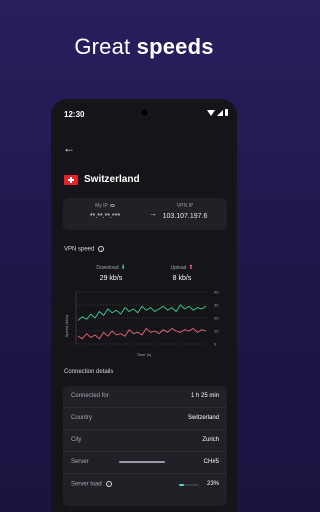 The image size is (320, 512). What do you see at coordinates (66, 325) in the screenshot?
I see `chart-y-label: Speed (kb/s)` at bounding box center [66, 325].